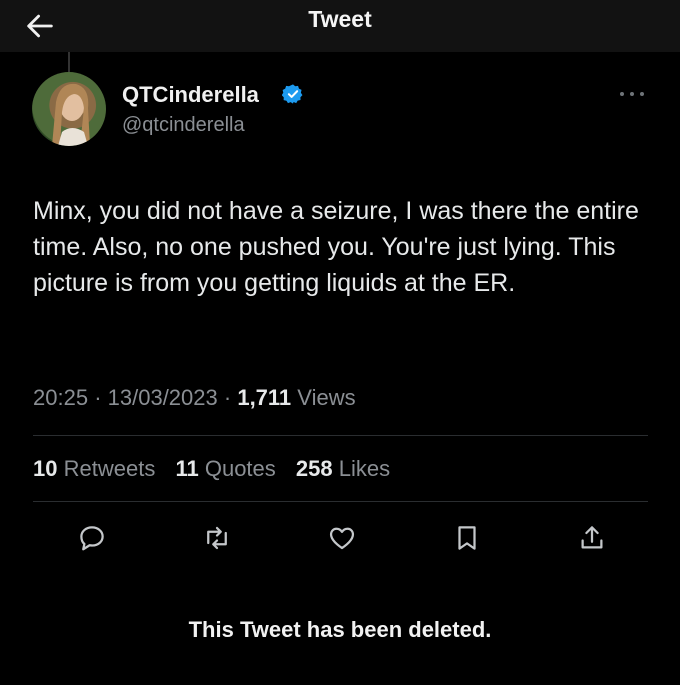 Image resolution: width=680 pixels, height=685 pixels. I want to click on tweet-meta: 20:25 · 13/03/2023 · 1,711 Views, so click(194, 398).